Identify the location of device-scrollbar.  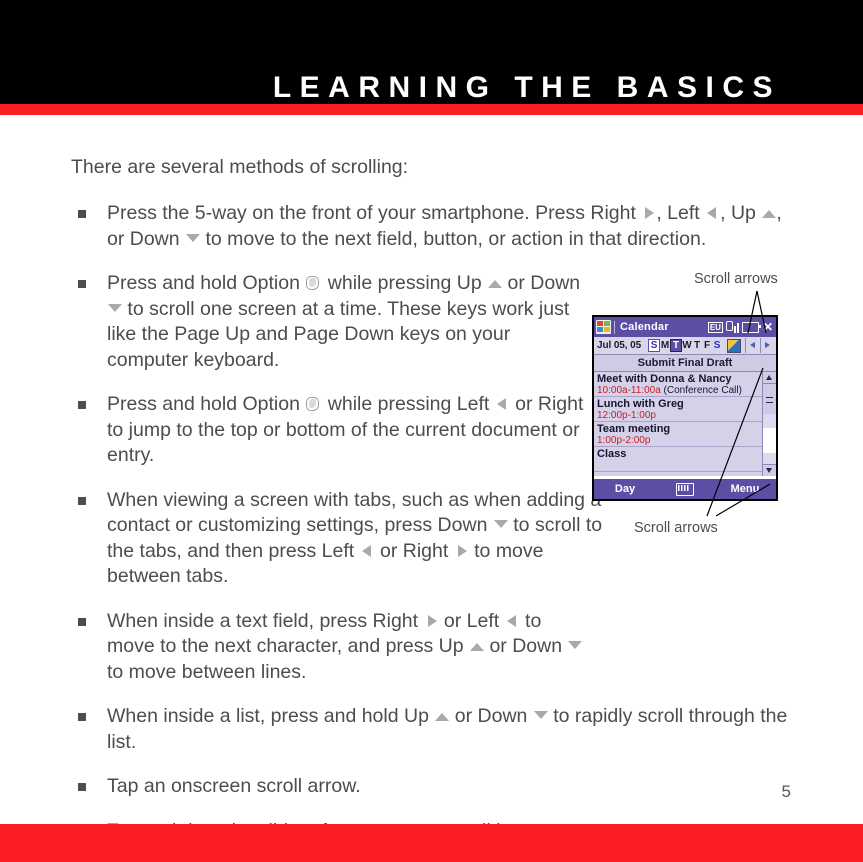
(769, 424).